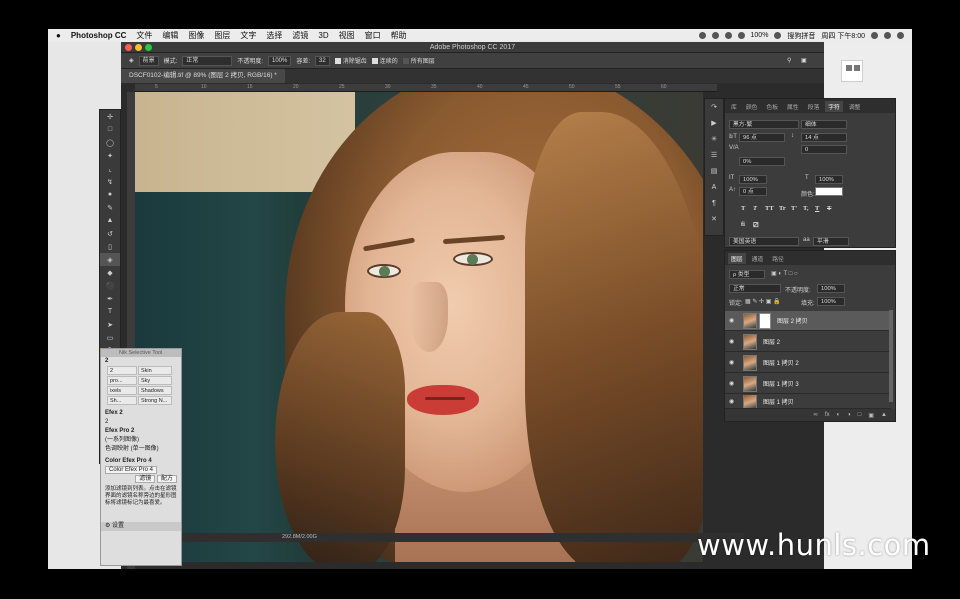  What do you see at coordinates (817, 208) in the screenshot?
I see `underline-button: T` at bounding box center [817, 208].